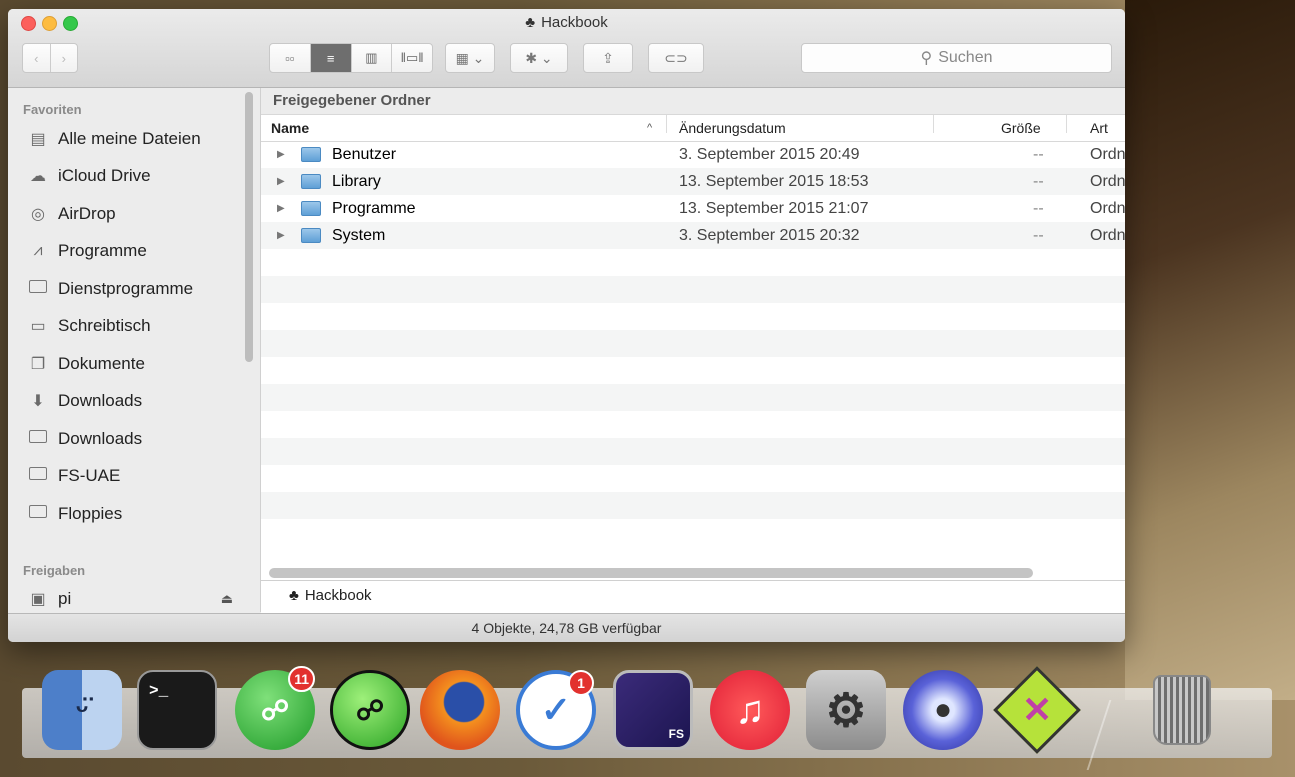  Describe the element at coordinates (693, 596) in the screenshot. I see `path-bar: ♣ Hackbook` at that location.